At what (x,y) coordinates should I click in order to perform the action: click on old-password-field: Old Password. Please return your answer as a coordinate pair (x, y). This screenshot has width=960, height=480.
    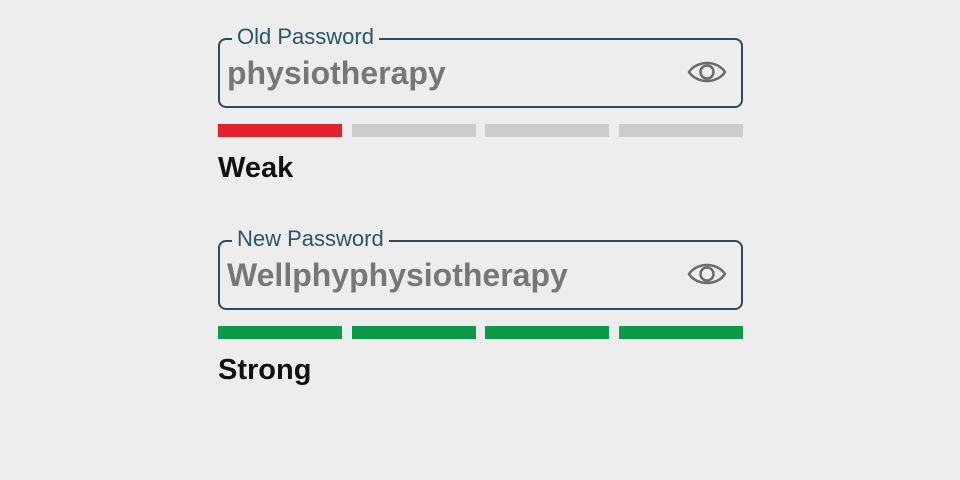
    Looking at the image, I should click on (480, 66).